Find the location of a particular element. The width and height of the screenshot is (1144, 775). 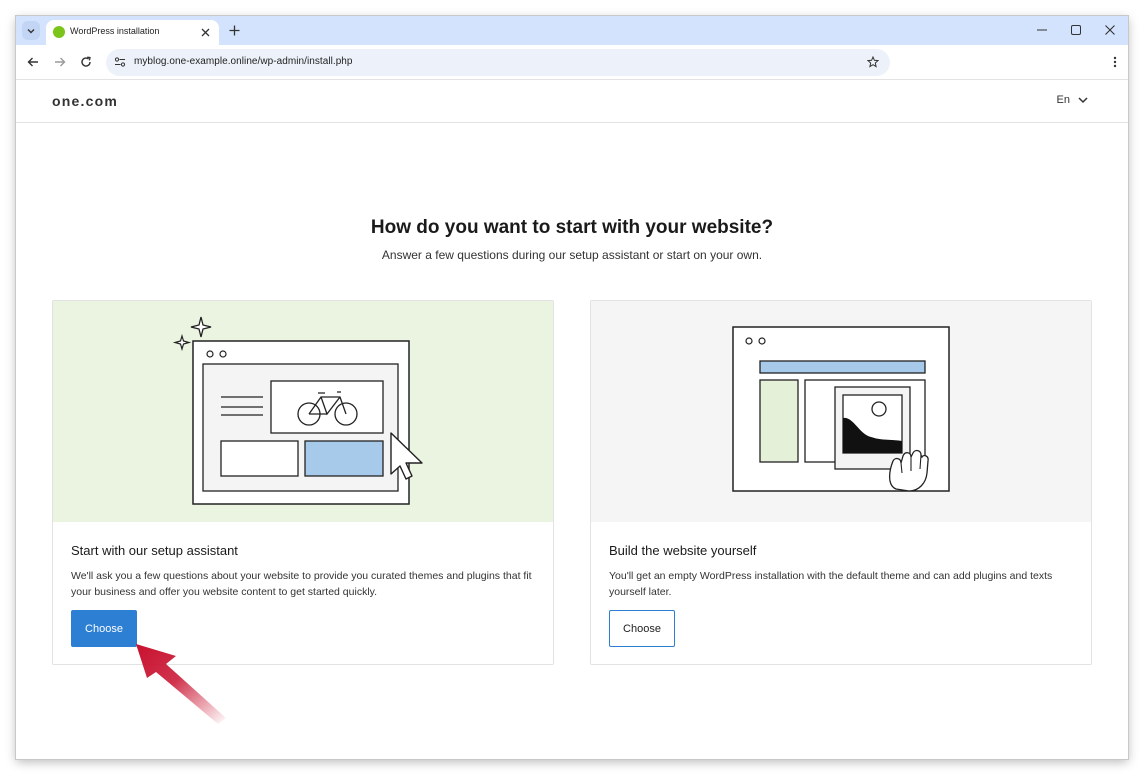

site-info-icon is located at coordinates (120, 62).